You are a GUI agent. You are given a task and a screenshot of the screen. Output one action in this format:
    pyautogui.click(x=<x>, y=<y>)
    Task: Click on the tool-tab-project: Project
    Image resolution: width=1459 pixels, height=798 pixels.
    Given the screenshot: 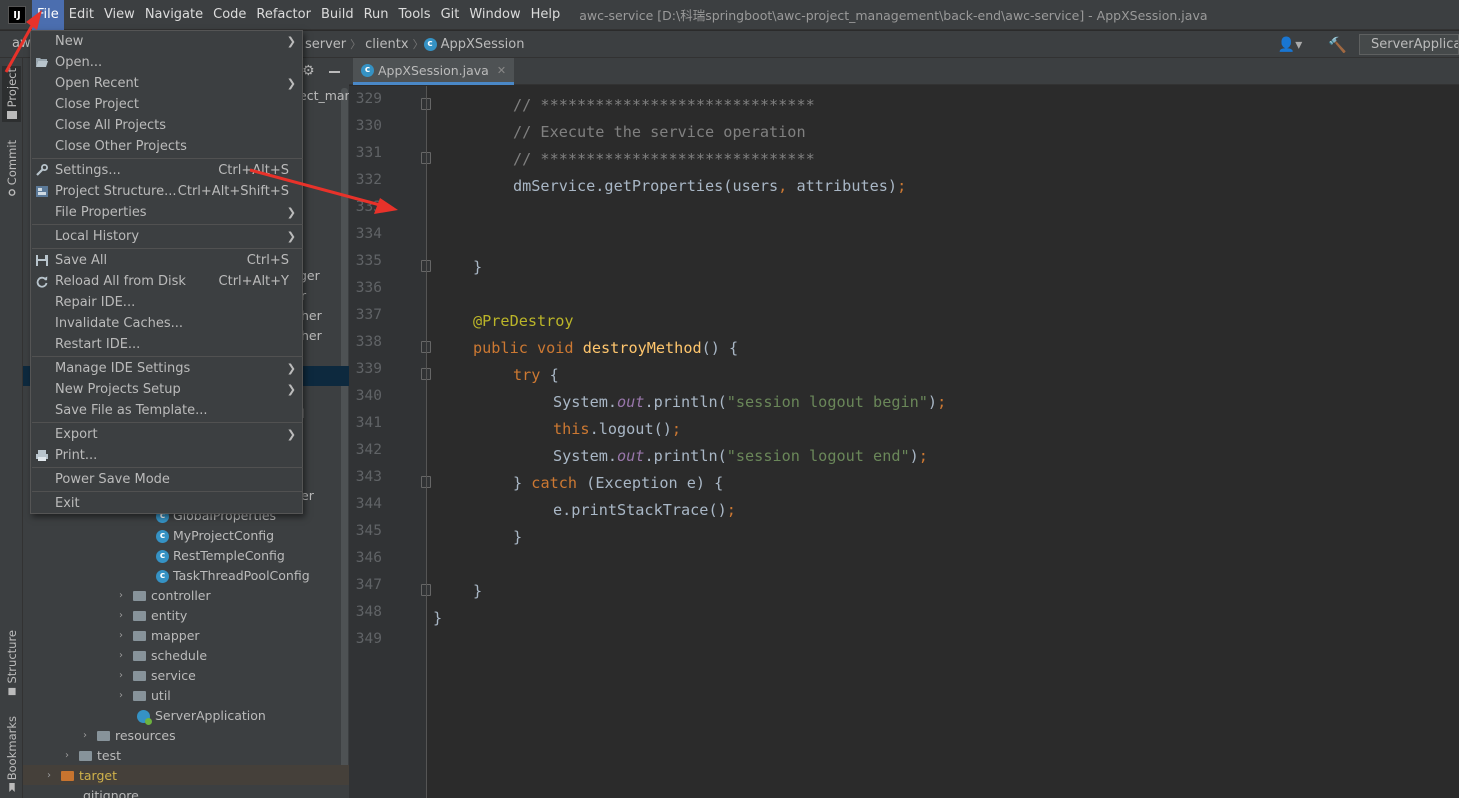 What is the action you would take?
    pyautogui.click(x=11, y=94)
    